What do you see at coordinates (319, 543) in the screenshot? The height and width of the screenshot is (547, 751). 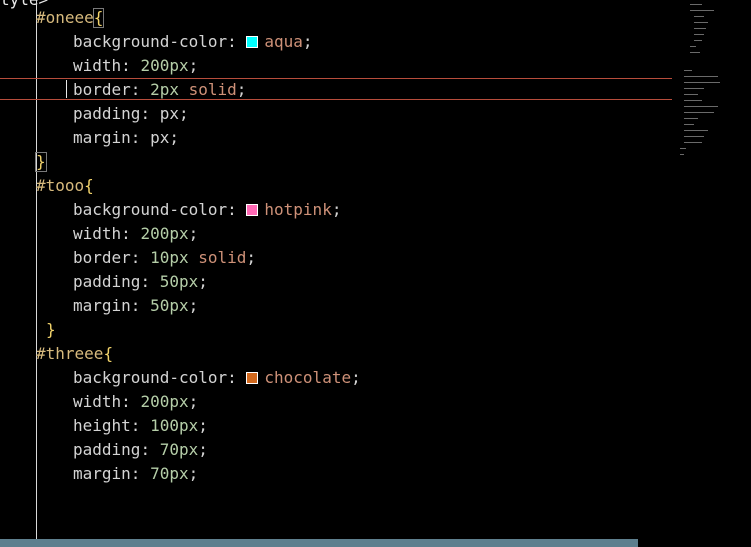 I see `horizontal-scrollbar` at bounding box center [319, 543].